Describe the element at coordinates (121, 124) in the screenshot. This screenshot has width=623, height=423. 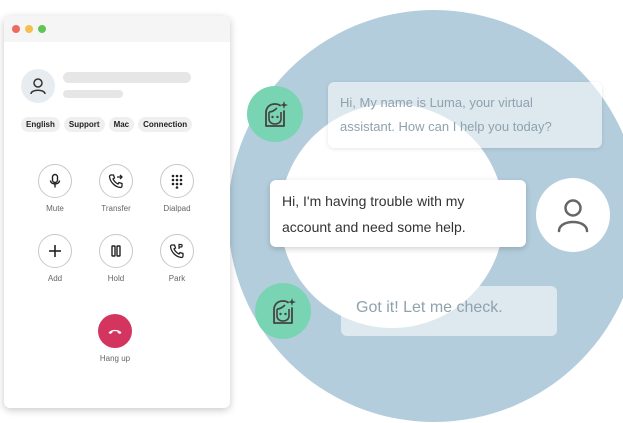
I see `tag: Mac` at that location.